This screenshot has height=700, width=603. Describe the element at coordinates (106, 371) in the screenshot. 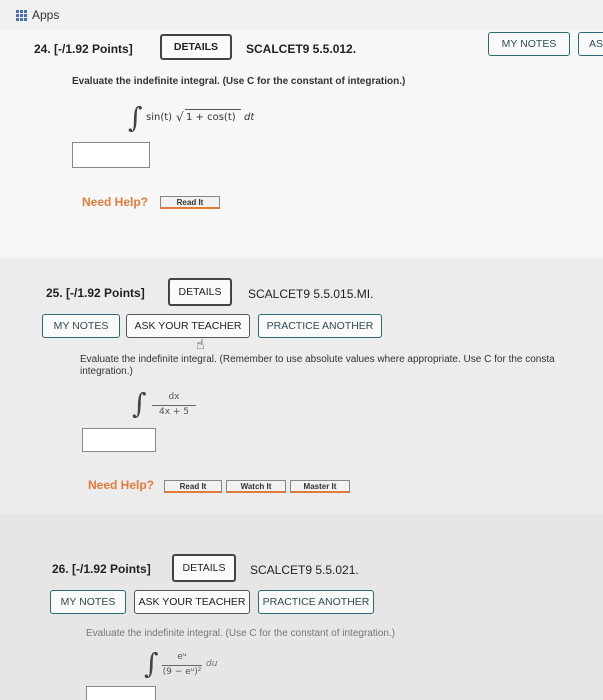

I see `q25-instruction-line2: integration.)` at that location.